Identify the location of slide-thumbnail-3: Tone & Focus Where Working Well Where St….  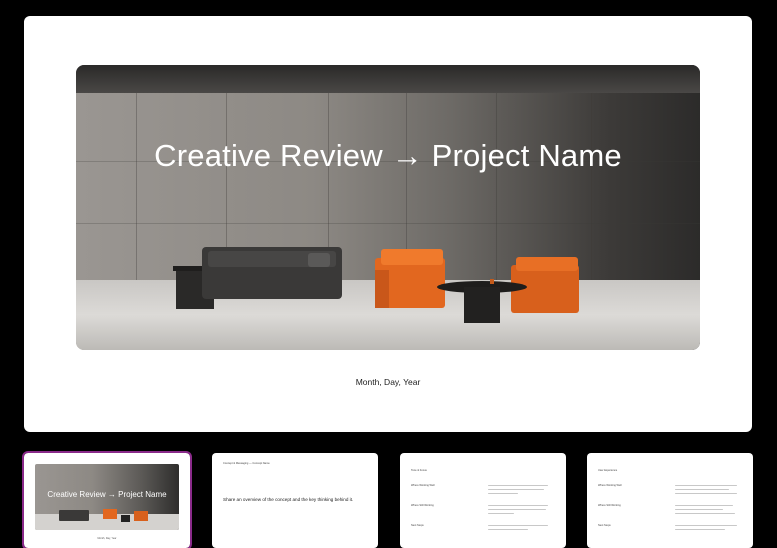
(483, 500).